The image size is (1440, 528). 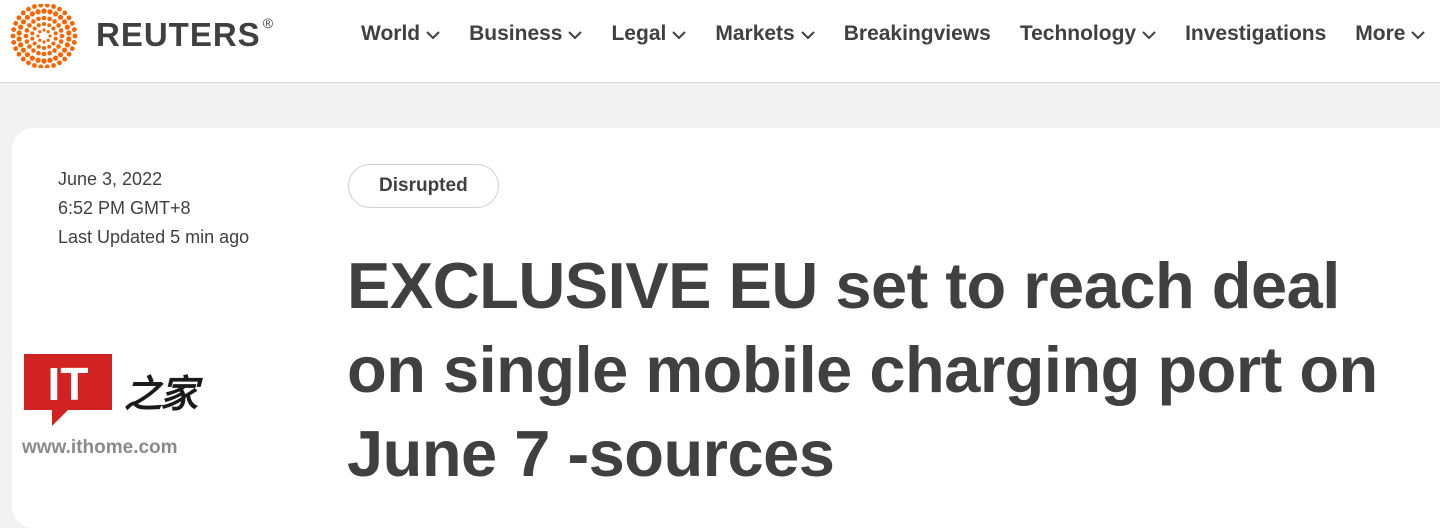 What do you see at coordinates (391, 33) in the screenshot?
I see `nav-label: World` at bounding box center [391, 33].